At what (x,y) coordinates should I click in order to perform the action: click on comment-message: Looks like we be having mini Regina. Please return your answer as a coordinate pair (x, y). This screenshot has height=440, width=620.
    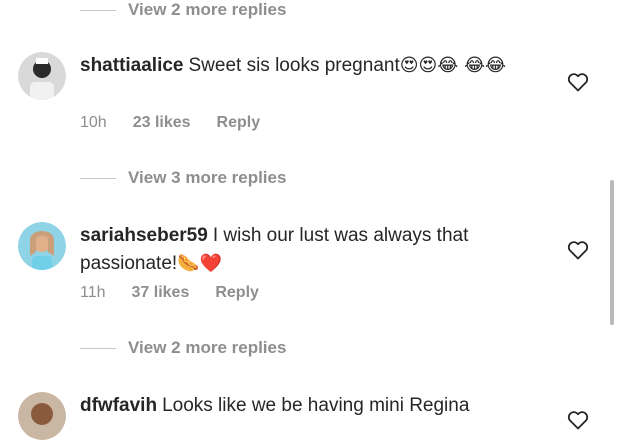
    Looking at the image, I should click on (316, 405).